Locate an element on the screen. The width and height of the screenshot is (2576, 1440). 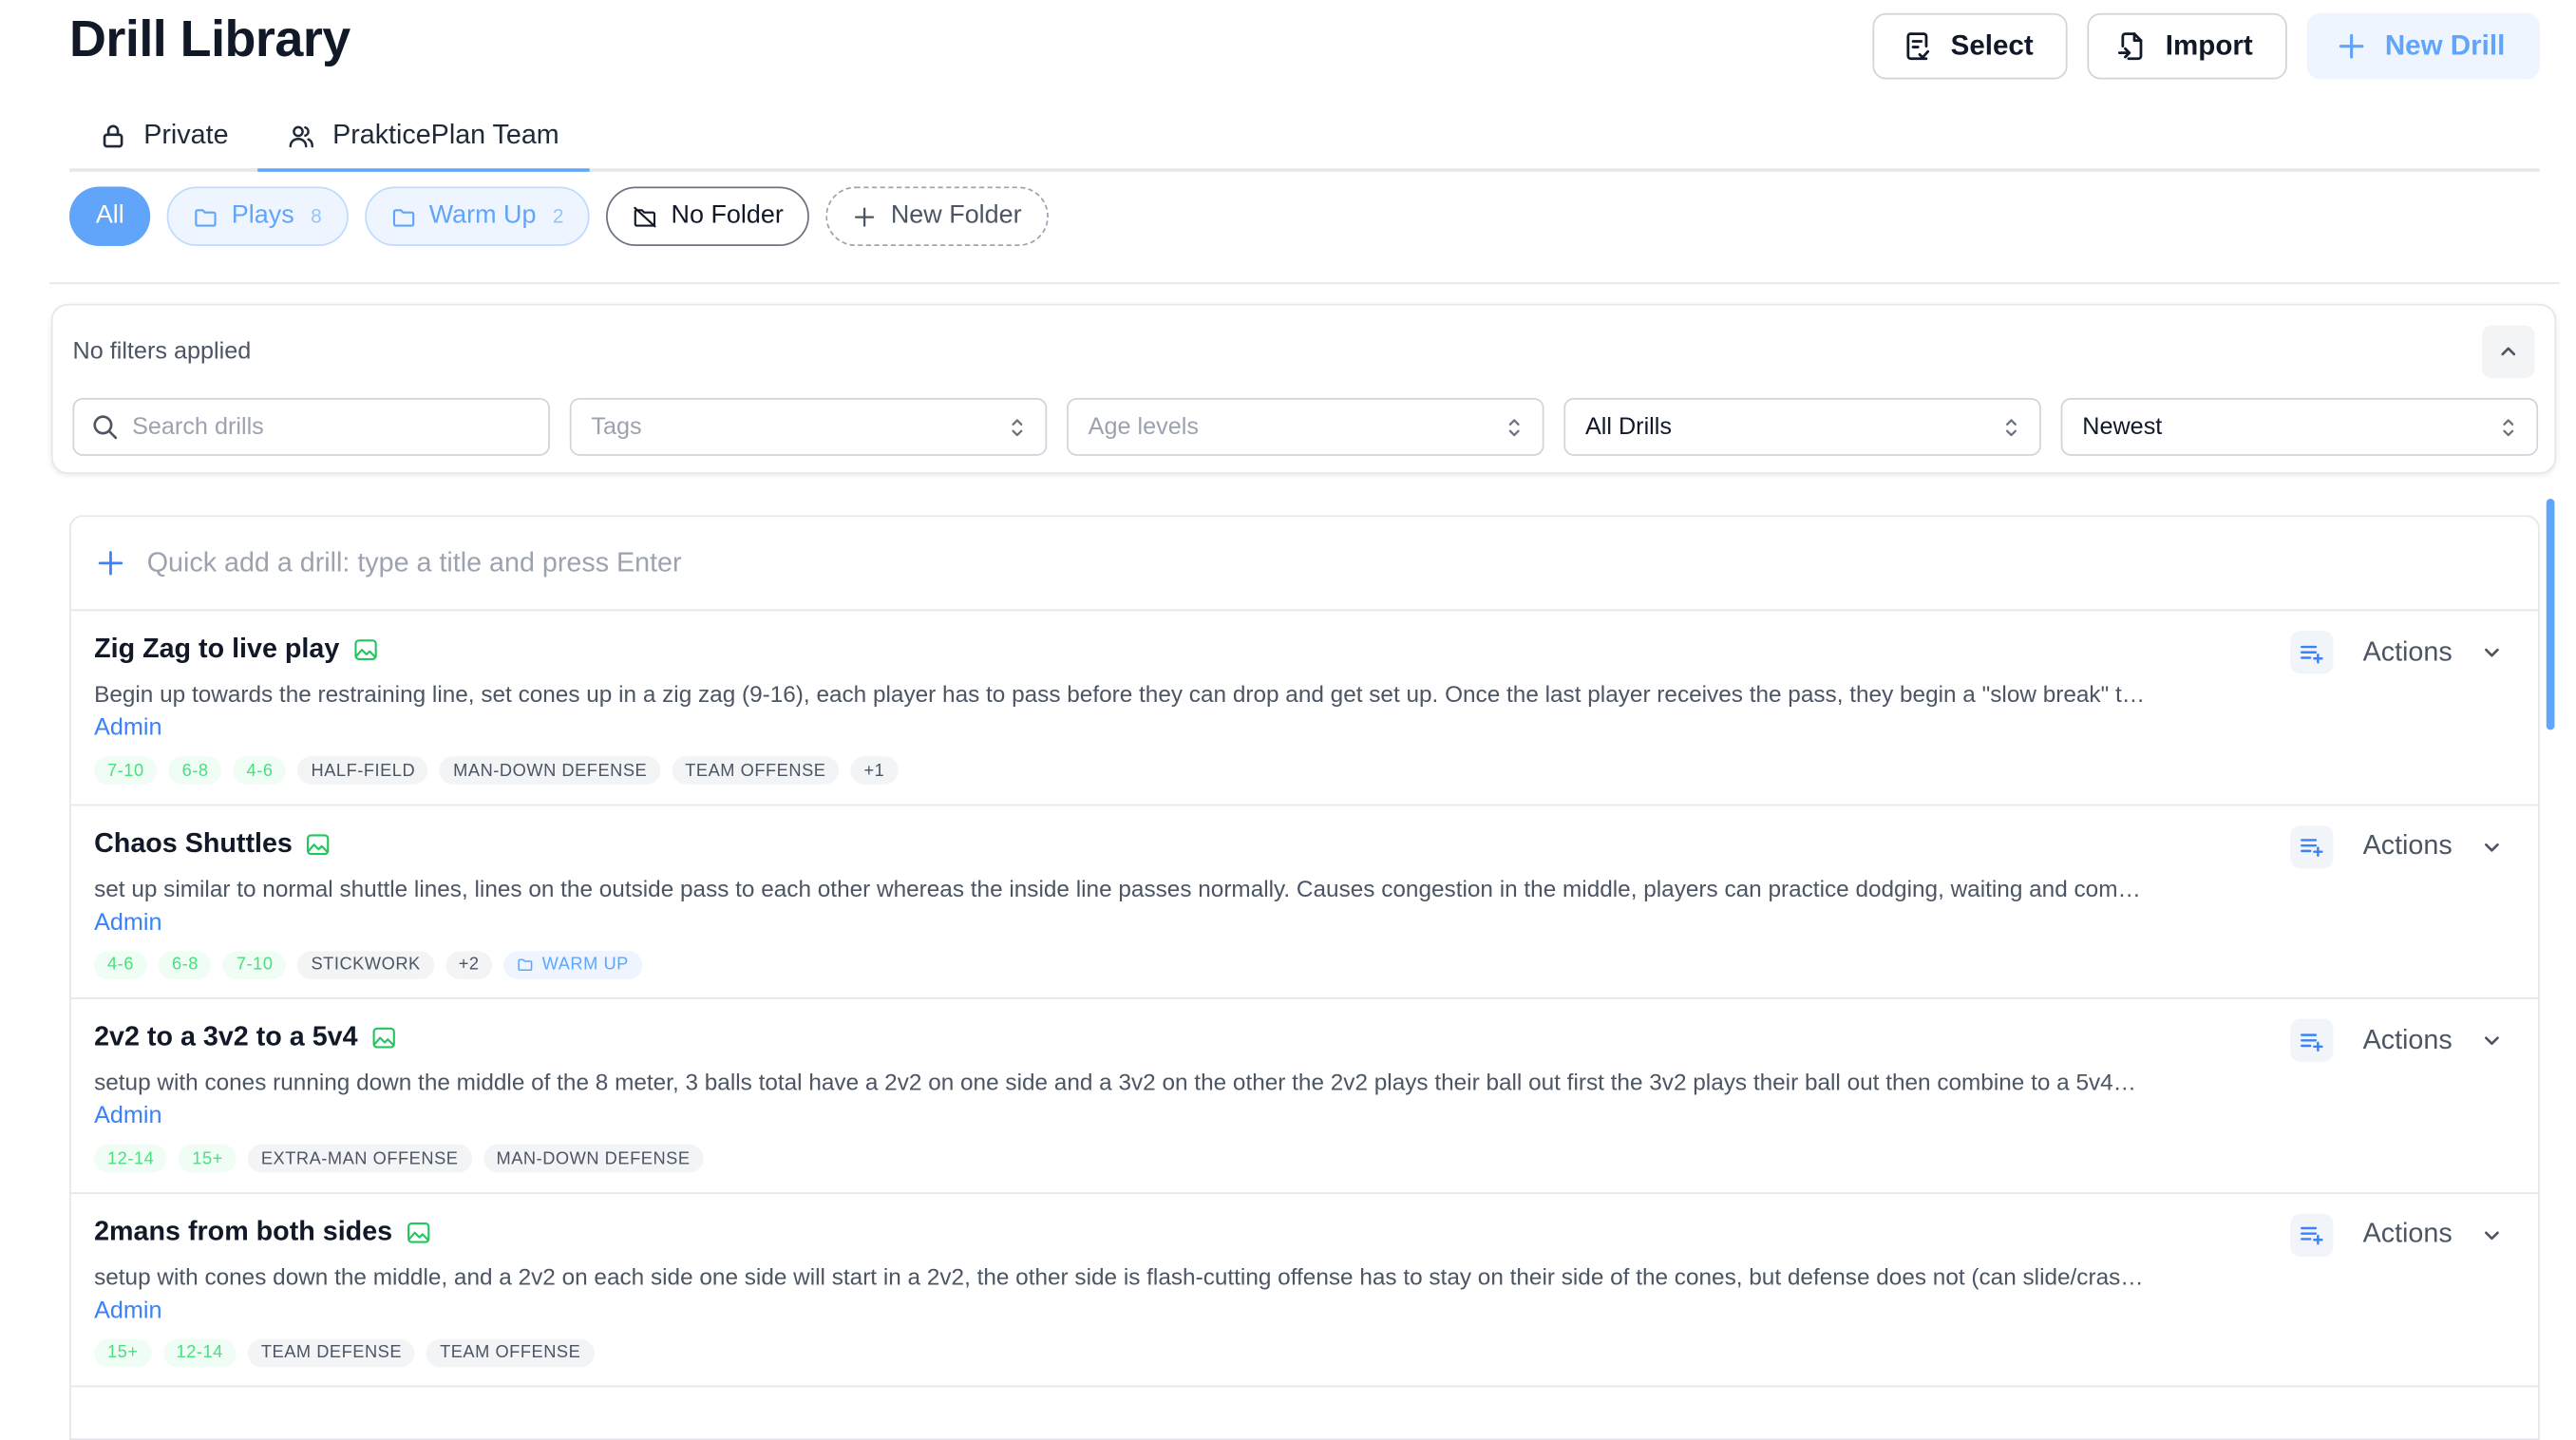
folder-chip-plays-label: Plays is located at coordinates (262, 215).